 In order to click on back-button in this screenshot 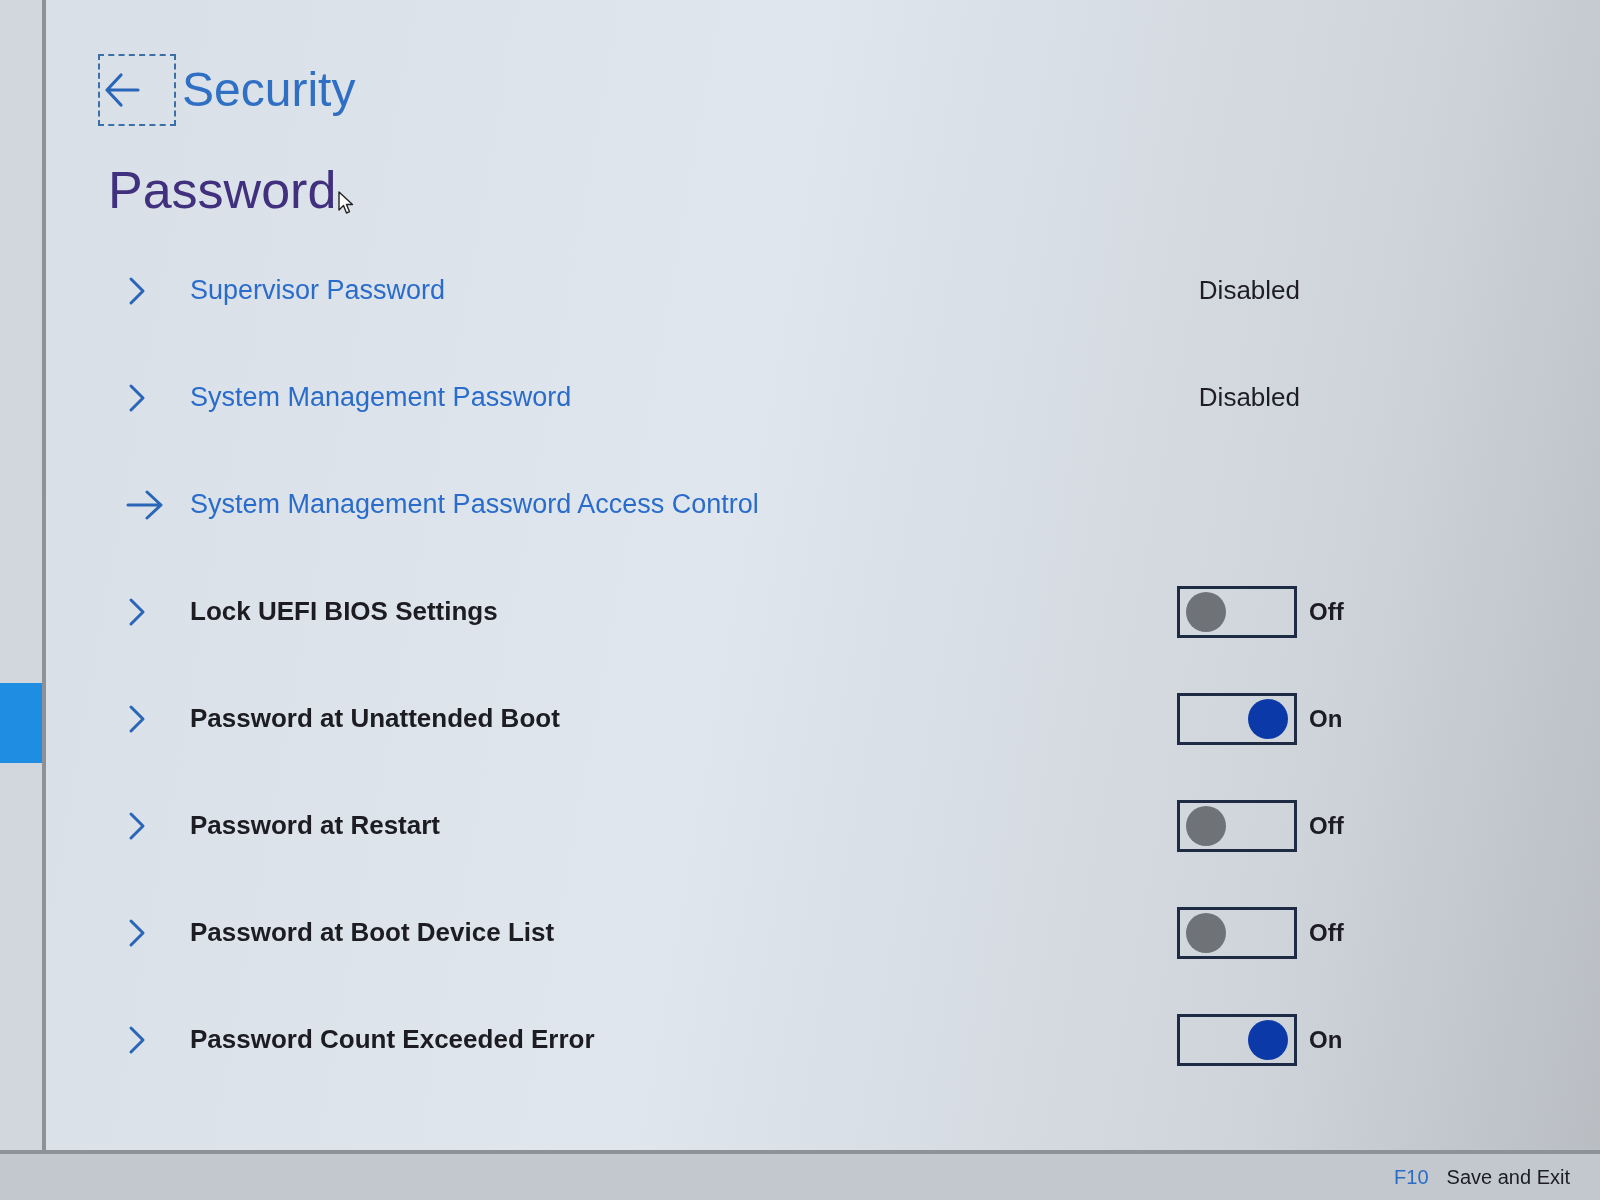, I will do `click(137, 90)`.